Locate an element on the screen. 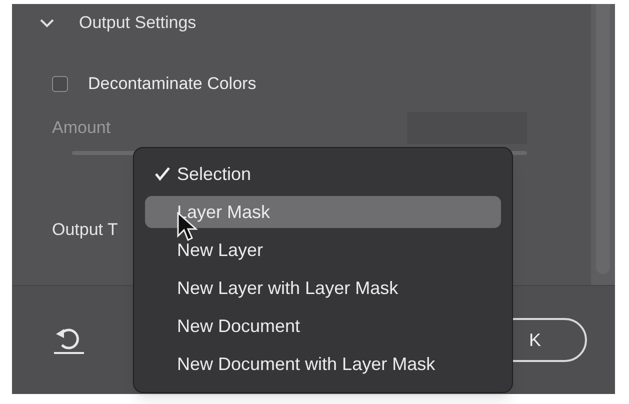 Image resolution: width=629 pixels, height=404 pixels. checkbox is located at coordinates (60, 84).